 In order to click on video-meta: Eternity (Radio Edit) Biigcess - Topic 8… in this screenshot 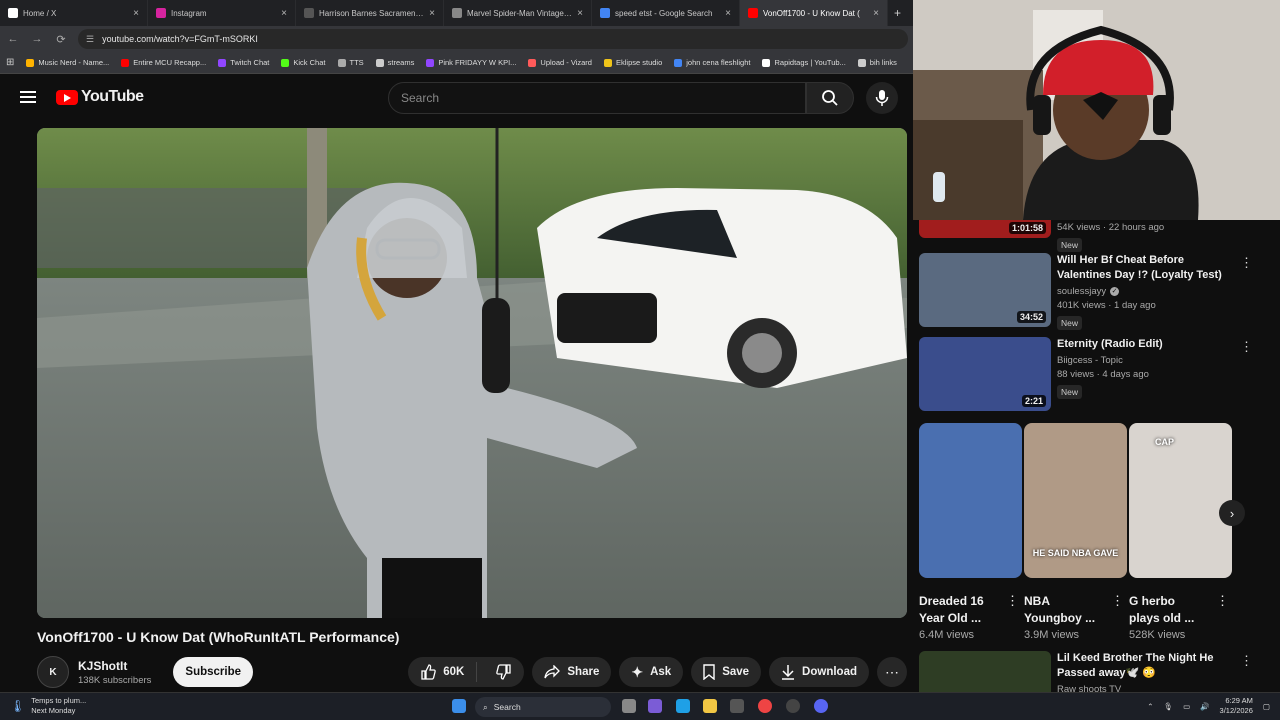, I will do `click(1147, 374)`.